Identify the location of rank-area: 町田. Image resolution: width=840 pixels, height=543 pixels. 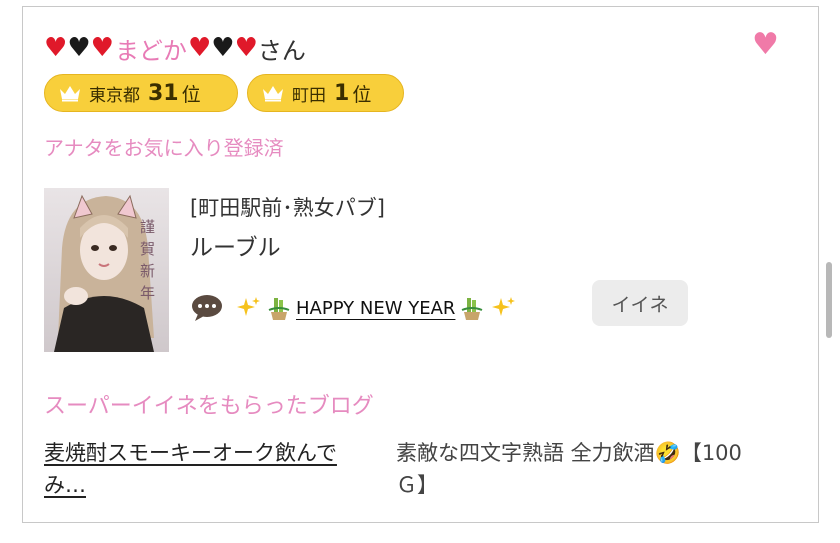
(309, 95).